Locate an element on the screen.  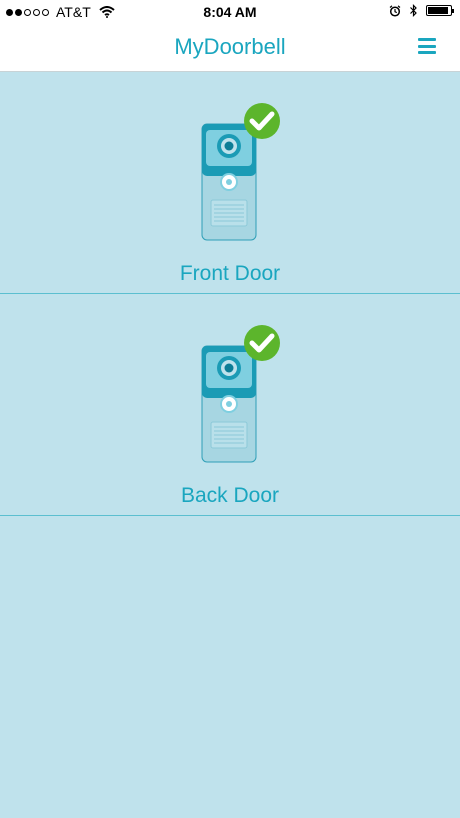
bluetooth-icon is located at coordinates (413, 10).